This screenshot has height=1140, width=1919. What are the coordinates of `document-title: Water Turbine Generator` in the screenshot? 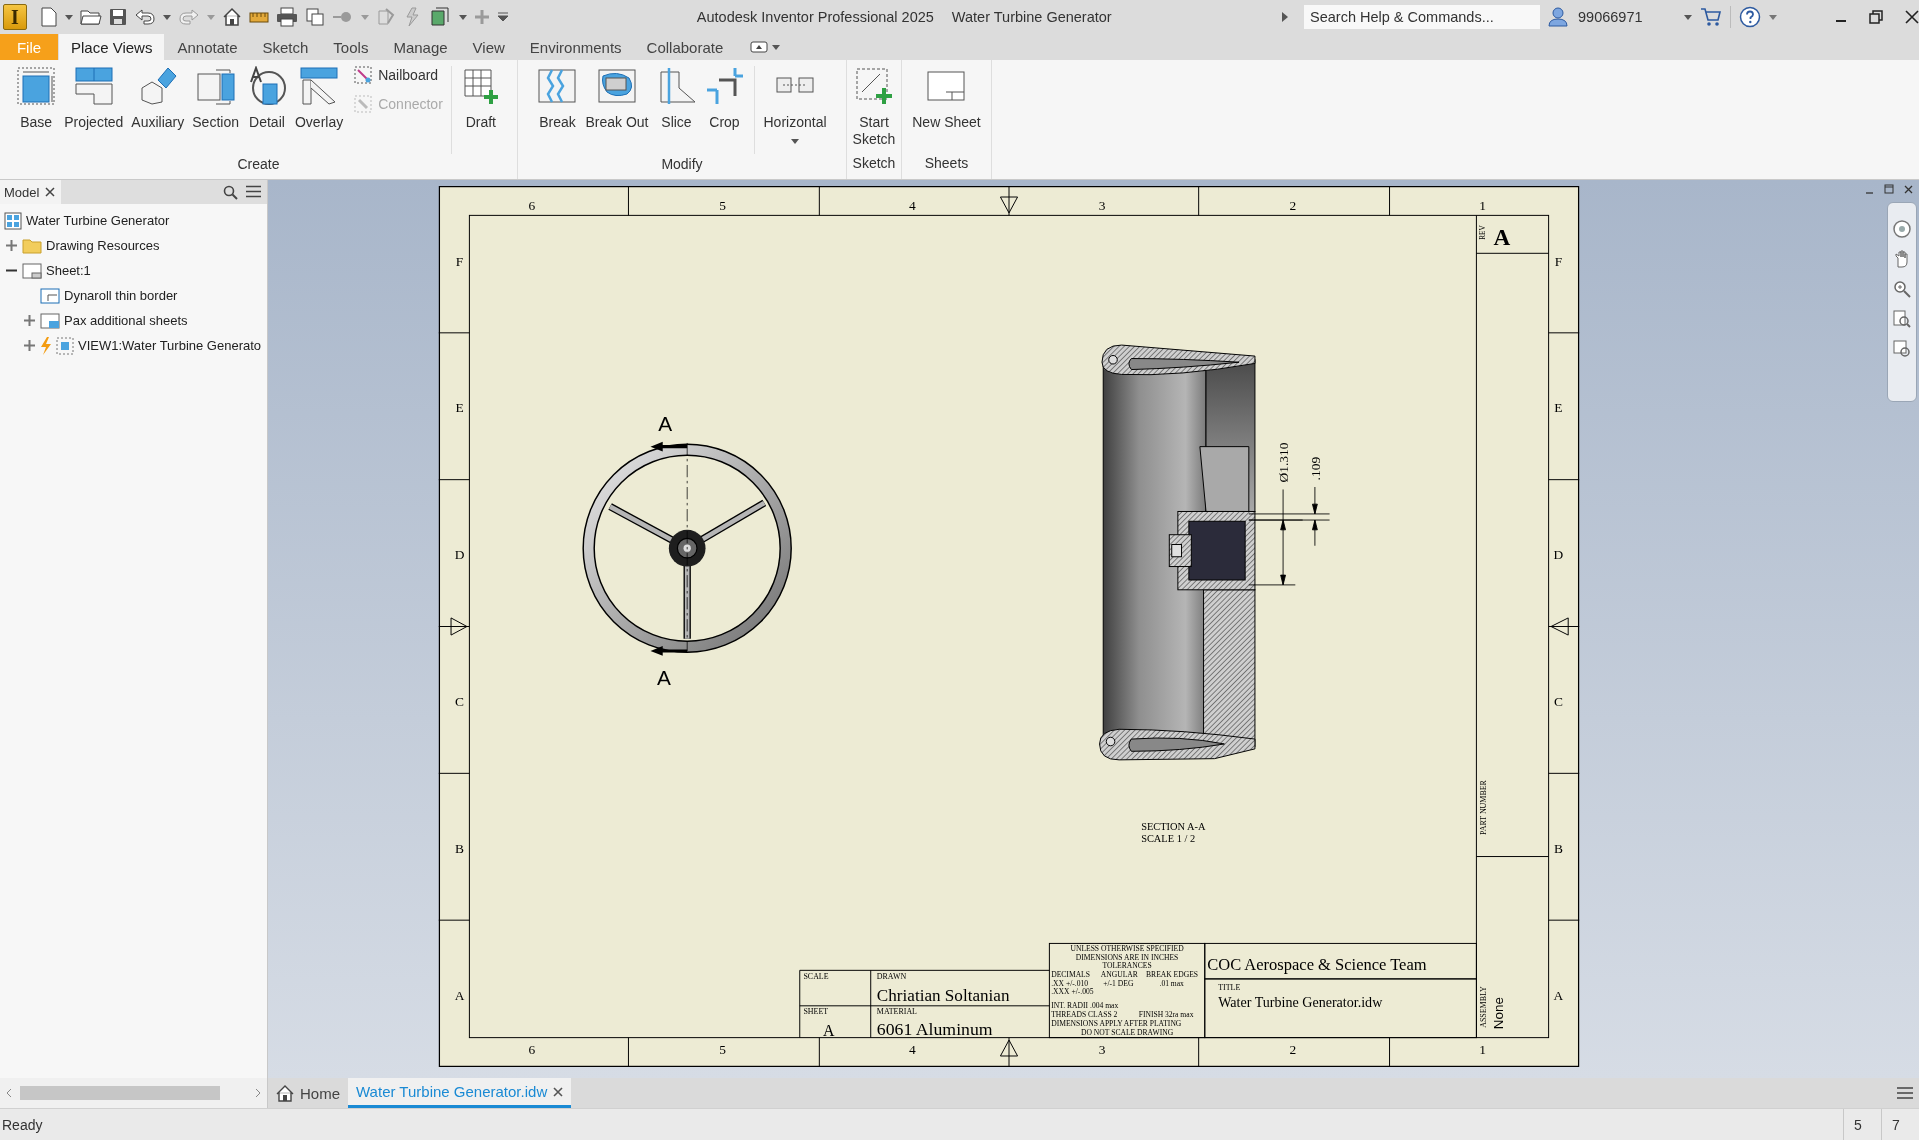 It's located at (1031, 17).